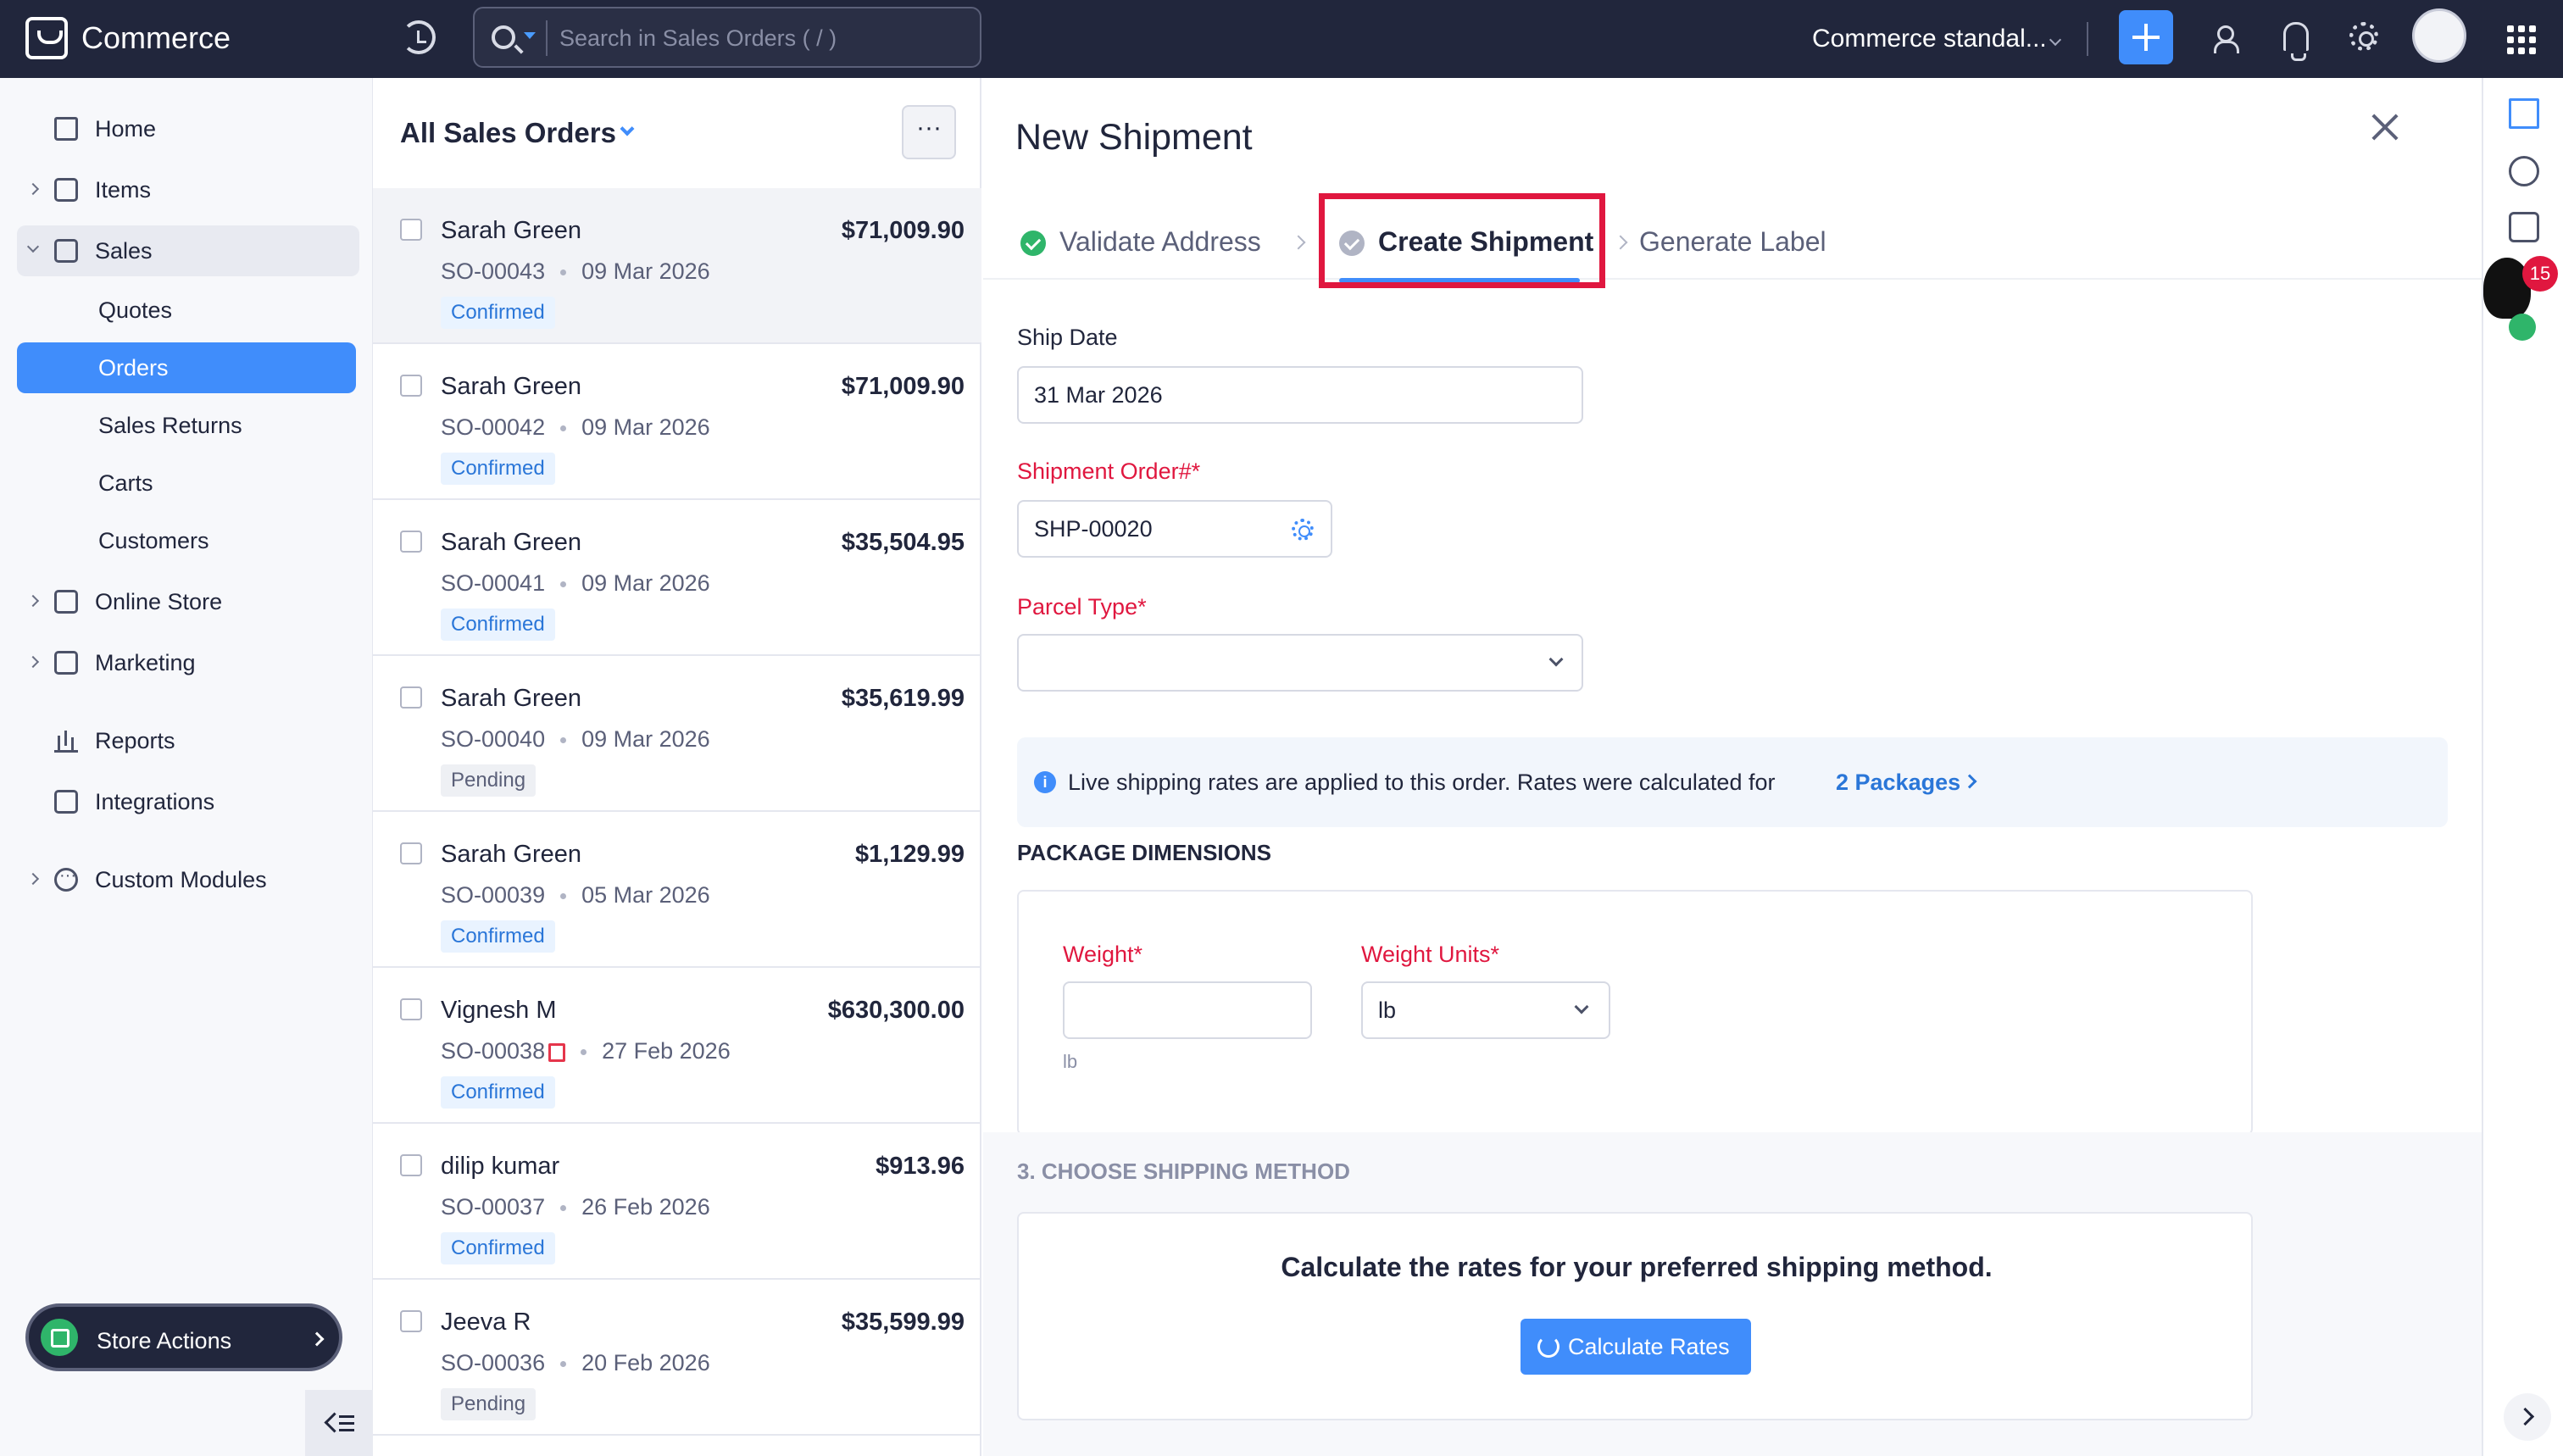 This screenshot has height=1456, width=2563. I want to click on sidebar-item-sales: Sales, so click(188, 251).